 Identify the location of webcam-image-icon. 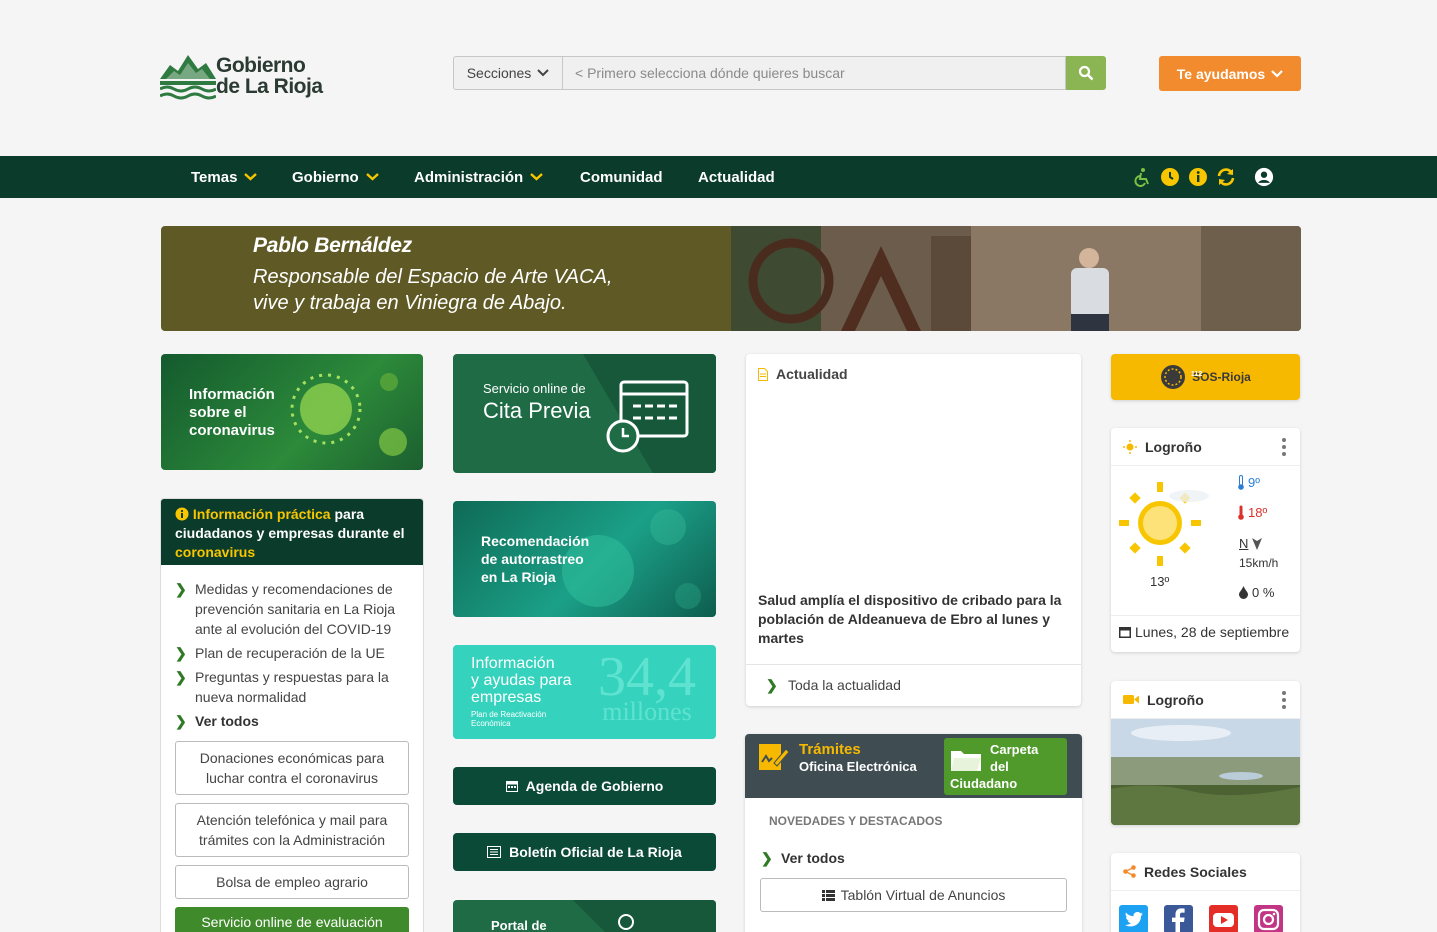
(1205, 772).